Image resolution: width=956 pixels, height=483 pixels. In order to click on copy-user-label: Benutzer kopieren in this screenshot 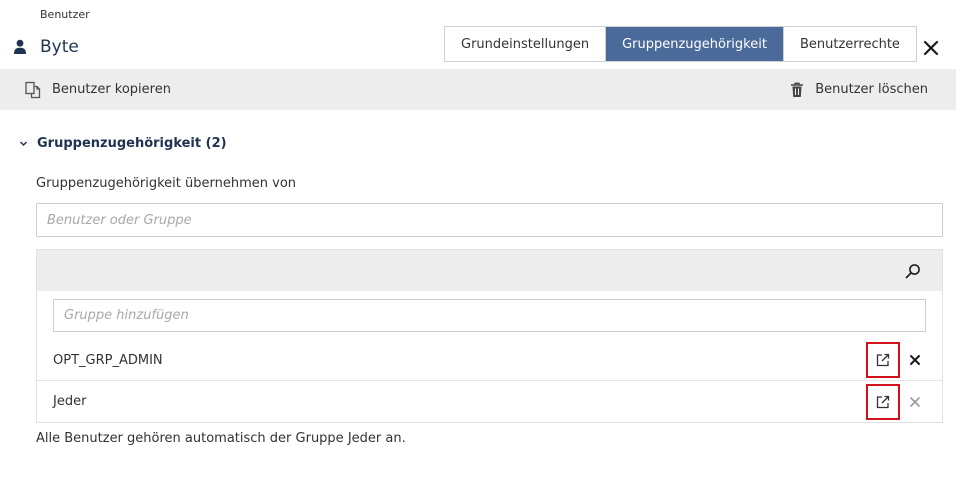, I will do `click(111, 89)`.